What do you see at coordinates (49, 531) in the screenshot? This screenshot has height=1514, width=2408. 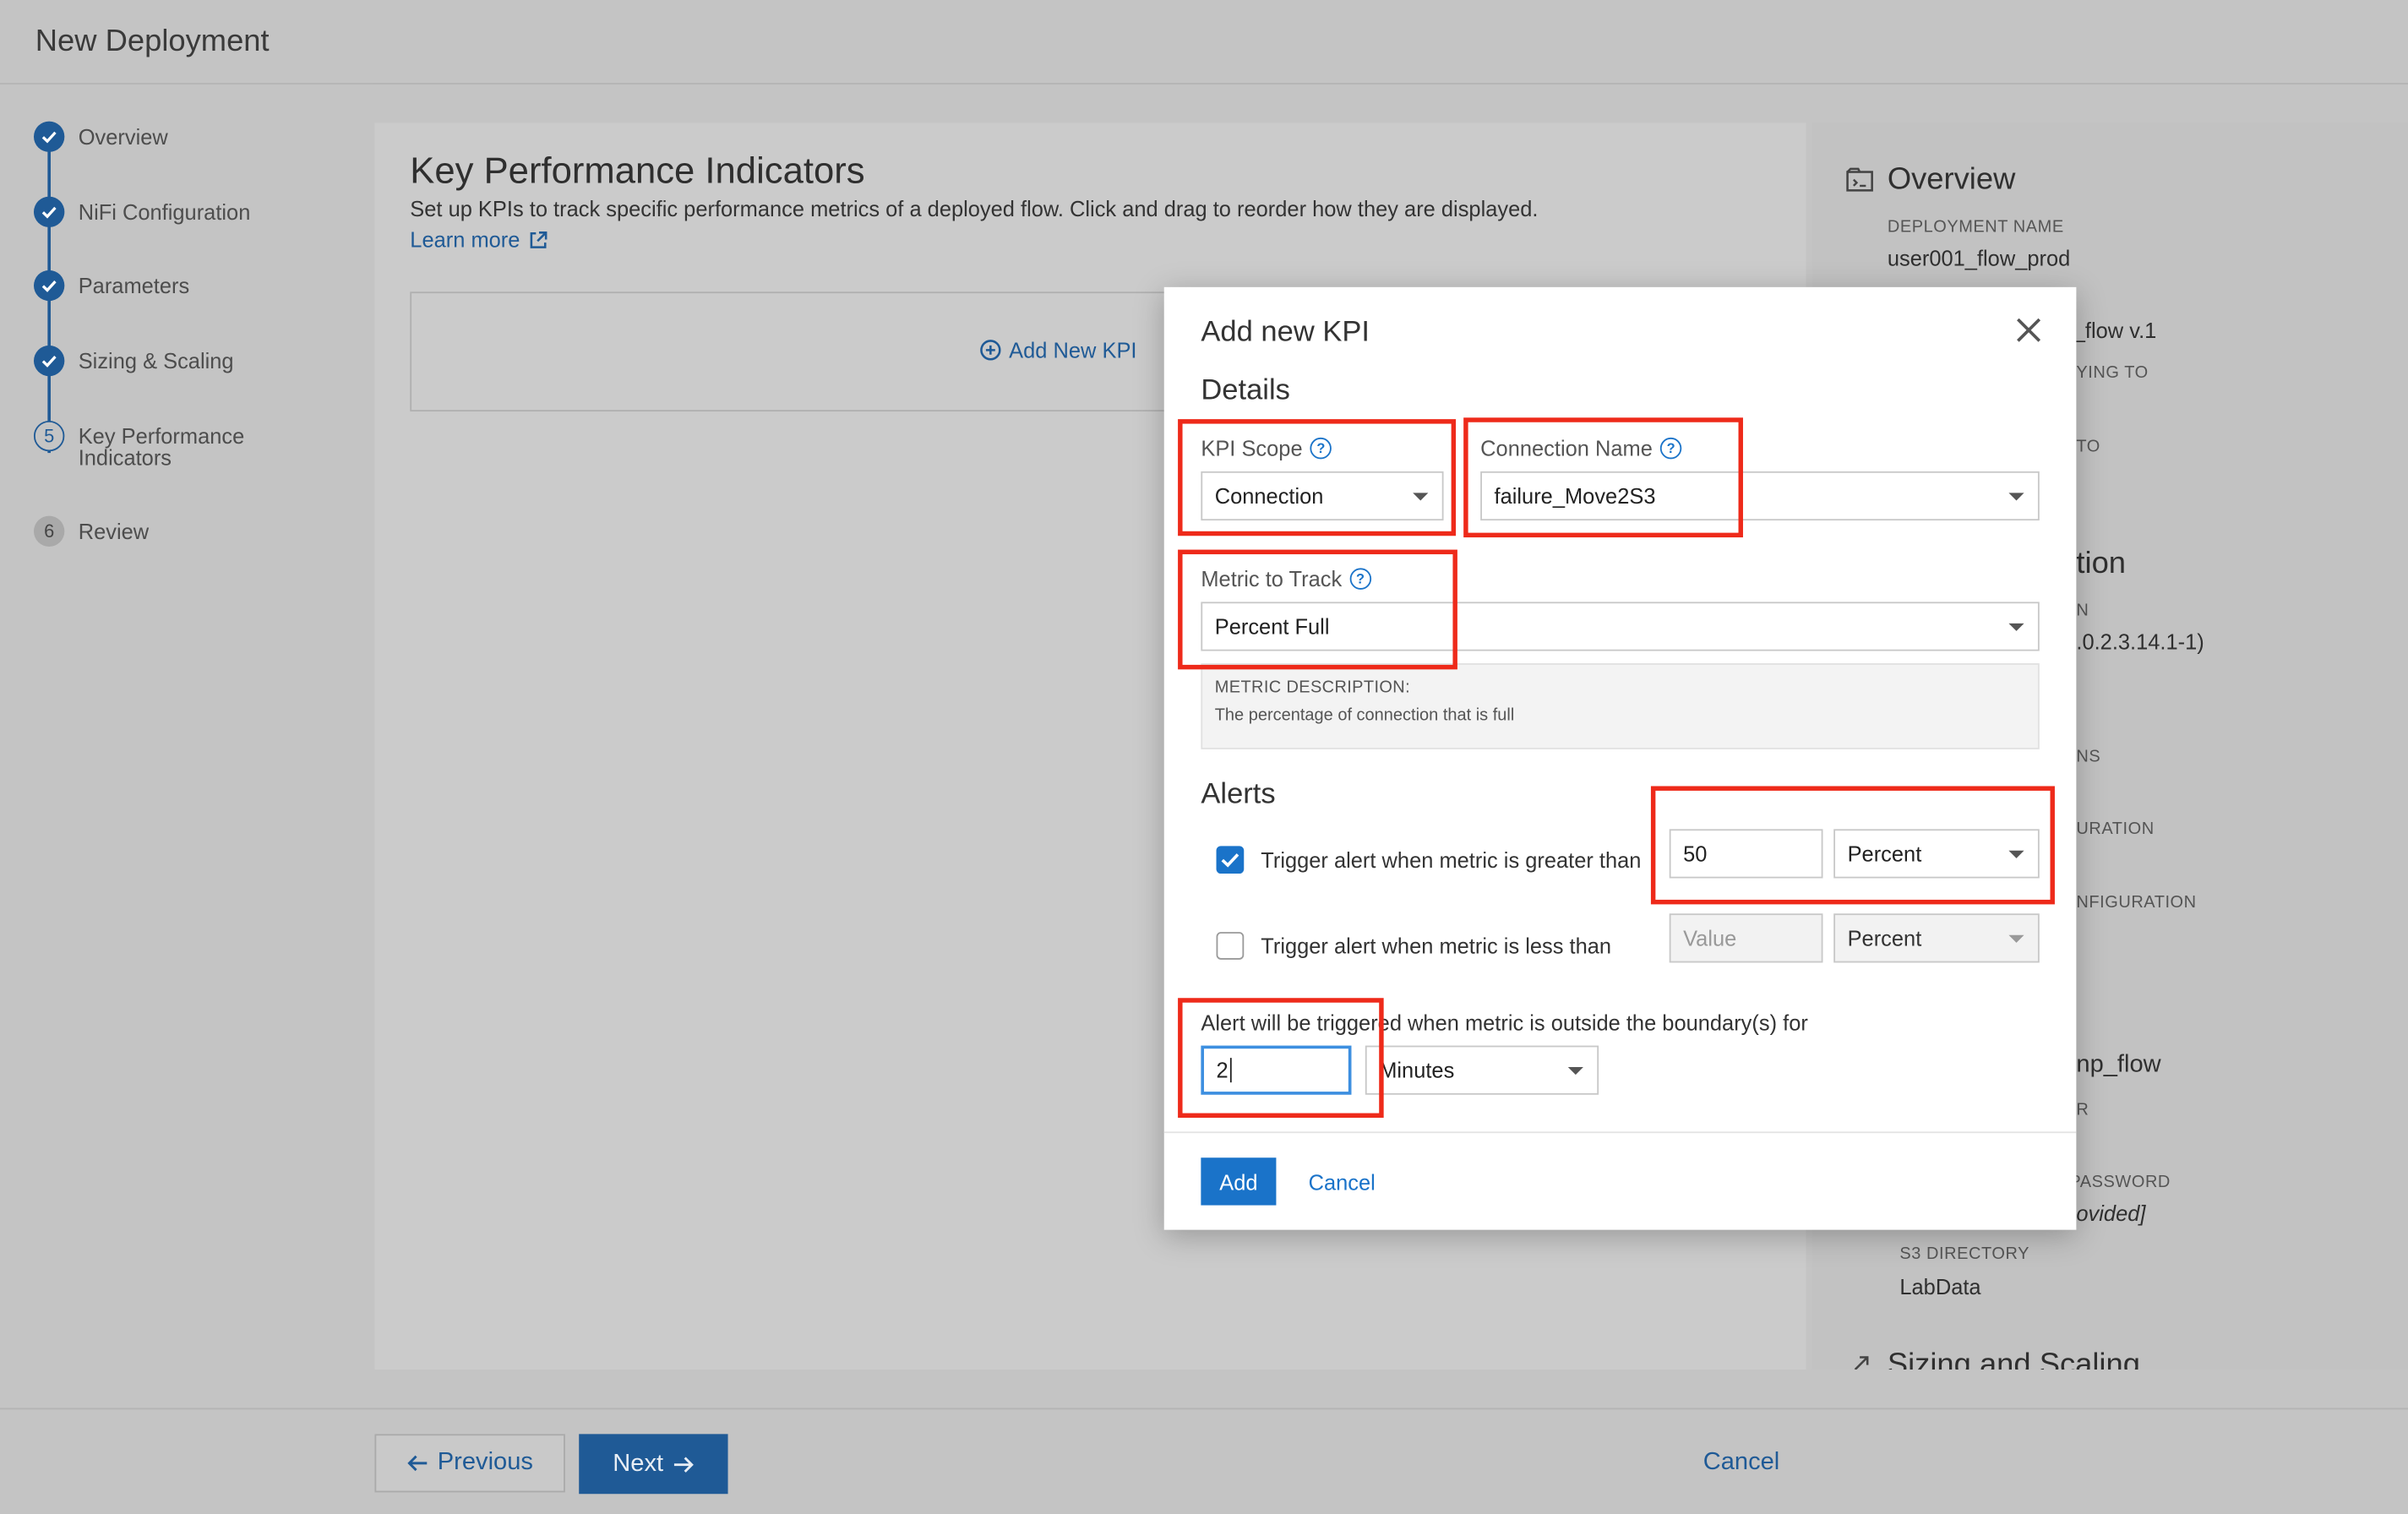 I see `step-number: 6` at bounding box center [49, 531].